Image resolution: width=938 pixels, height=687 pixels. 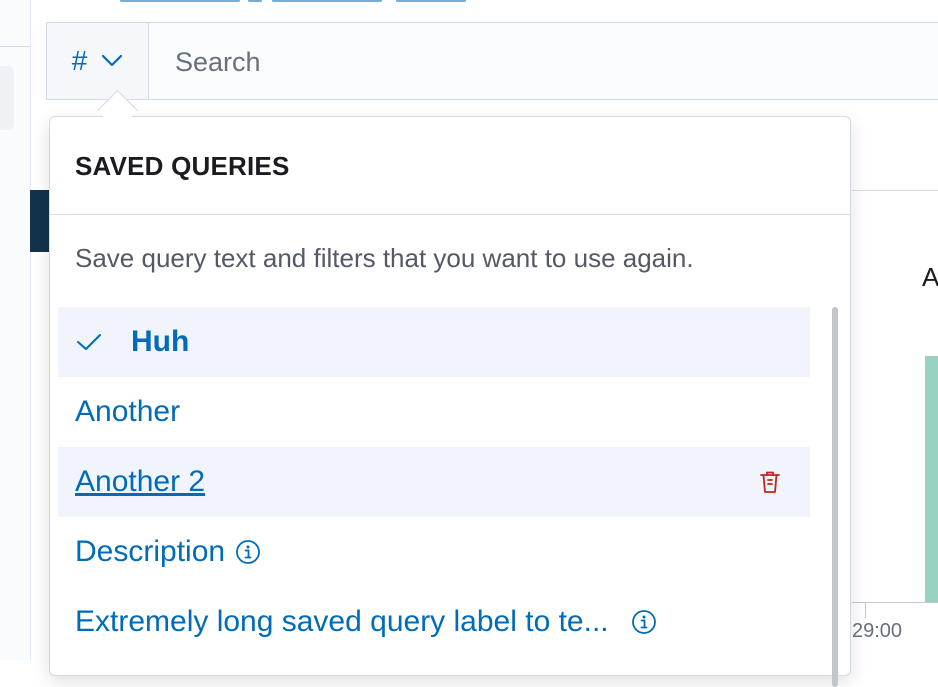 What do you see at coordinates (544, 62) in the screenshot?
I see `search-input` at bounding box center [544, 62].